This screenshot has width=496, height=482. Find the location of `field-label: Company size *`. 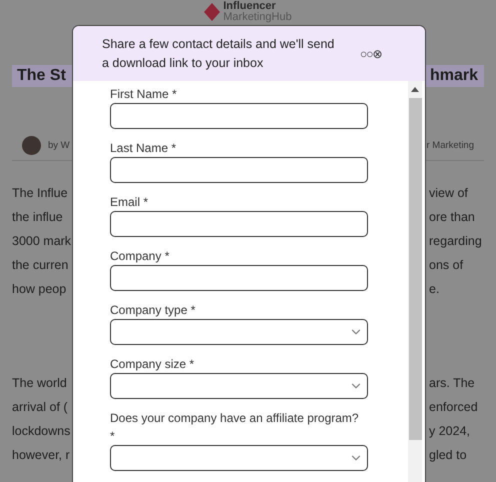

field-label: Company size * is located at coordinates (153, 364).